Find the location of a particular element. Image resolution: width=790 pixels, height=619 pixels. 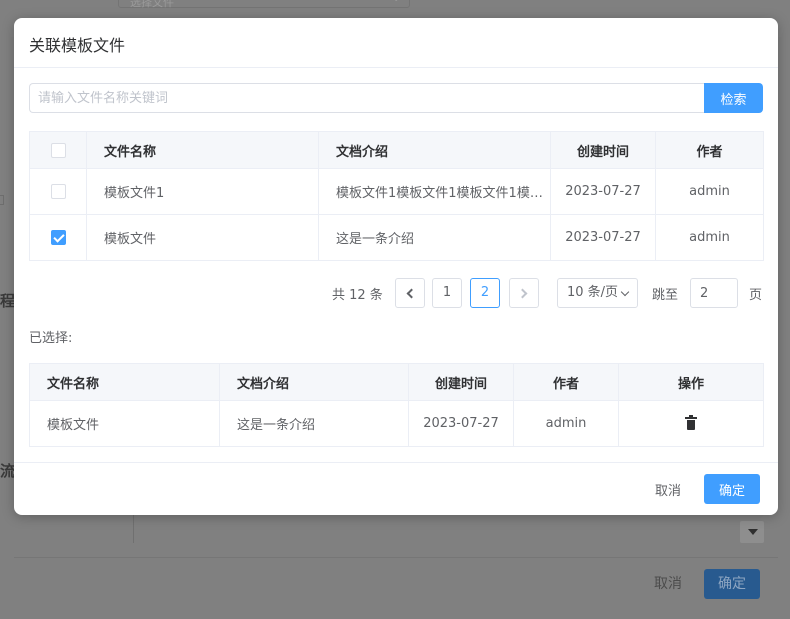

dialog-title: 关联模板文件 is located at coordinates (77, 45).